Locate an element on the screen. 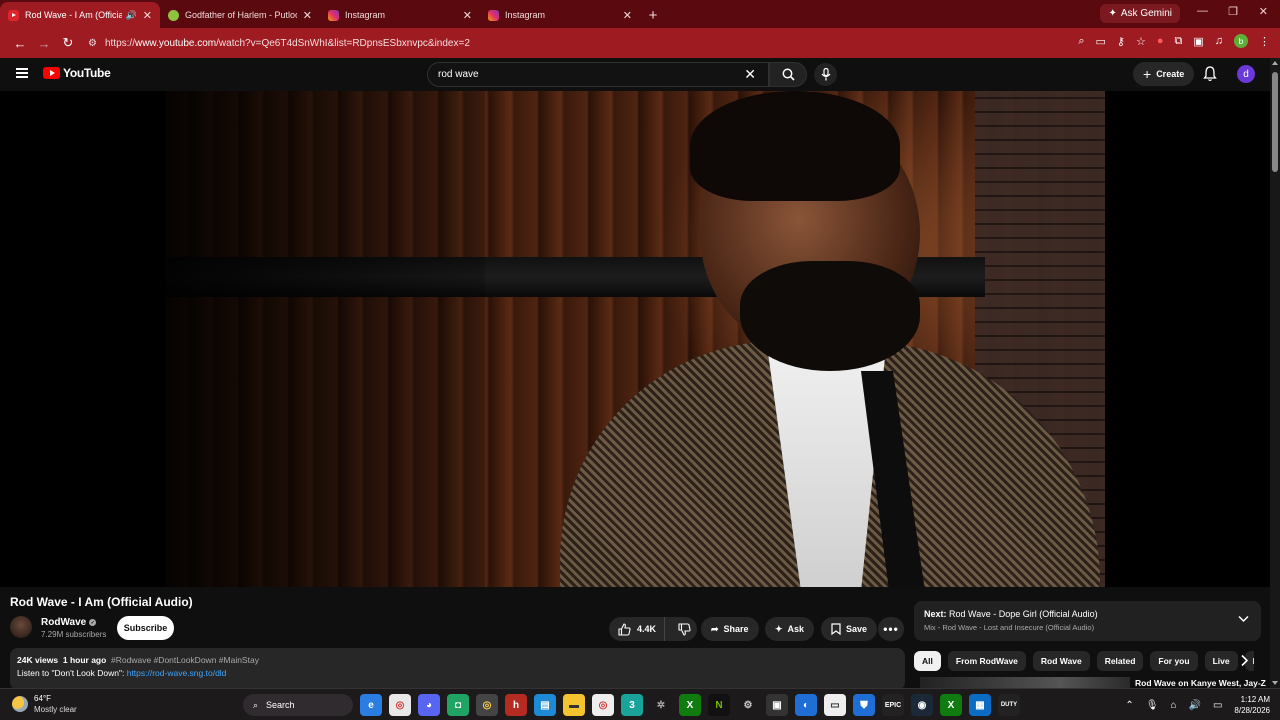  discord-icon: ◕ is located at coordinates (429, 705).